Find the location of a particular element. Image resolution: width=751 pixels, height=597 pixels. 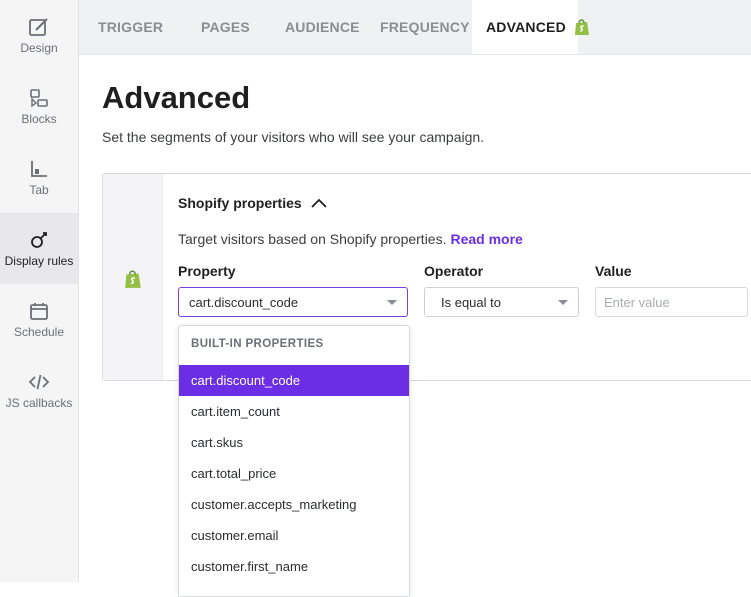

code-icon is located at coordinates (39, 382).